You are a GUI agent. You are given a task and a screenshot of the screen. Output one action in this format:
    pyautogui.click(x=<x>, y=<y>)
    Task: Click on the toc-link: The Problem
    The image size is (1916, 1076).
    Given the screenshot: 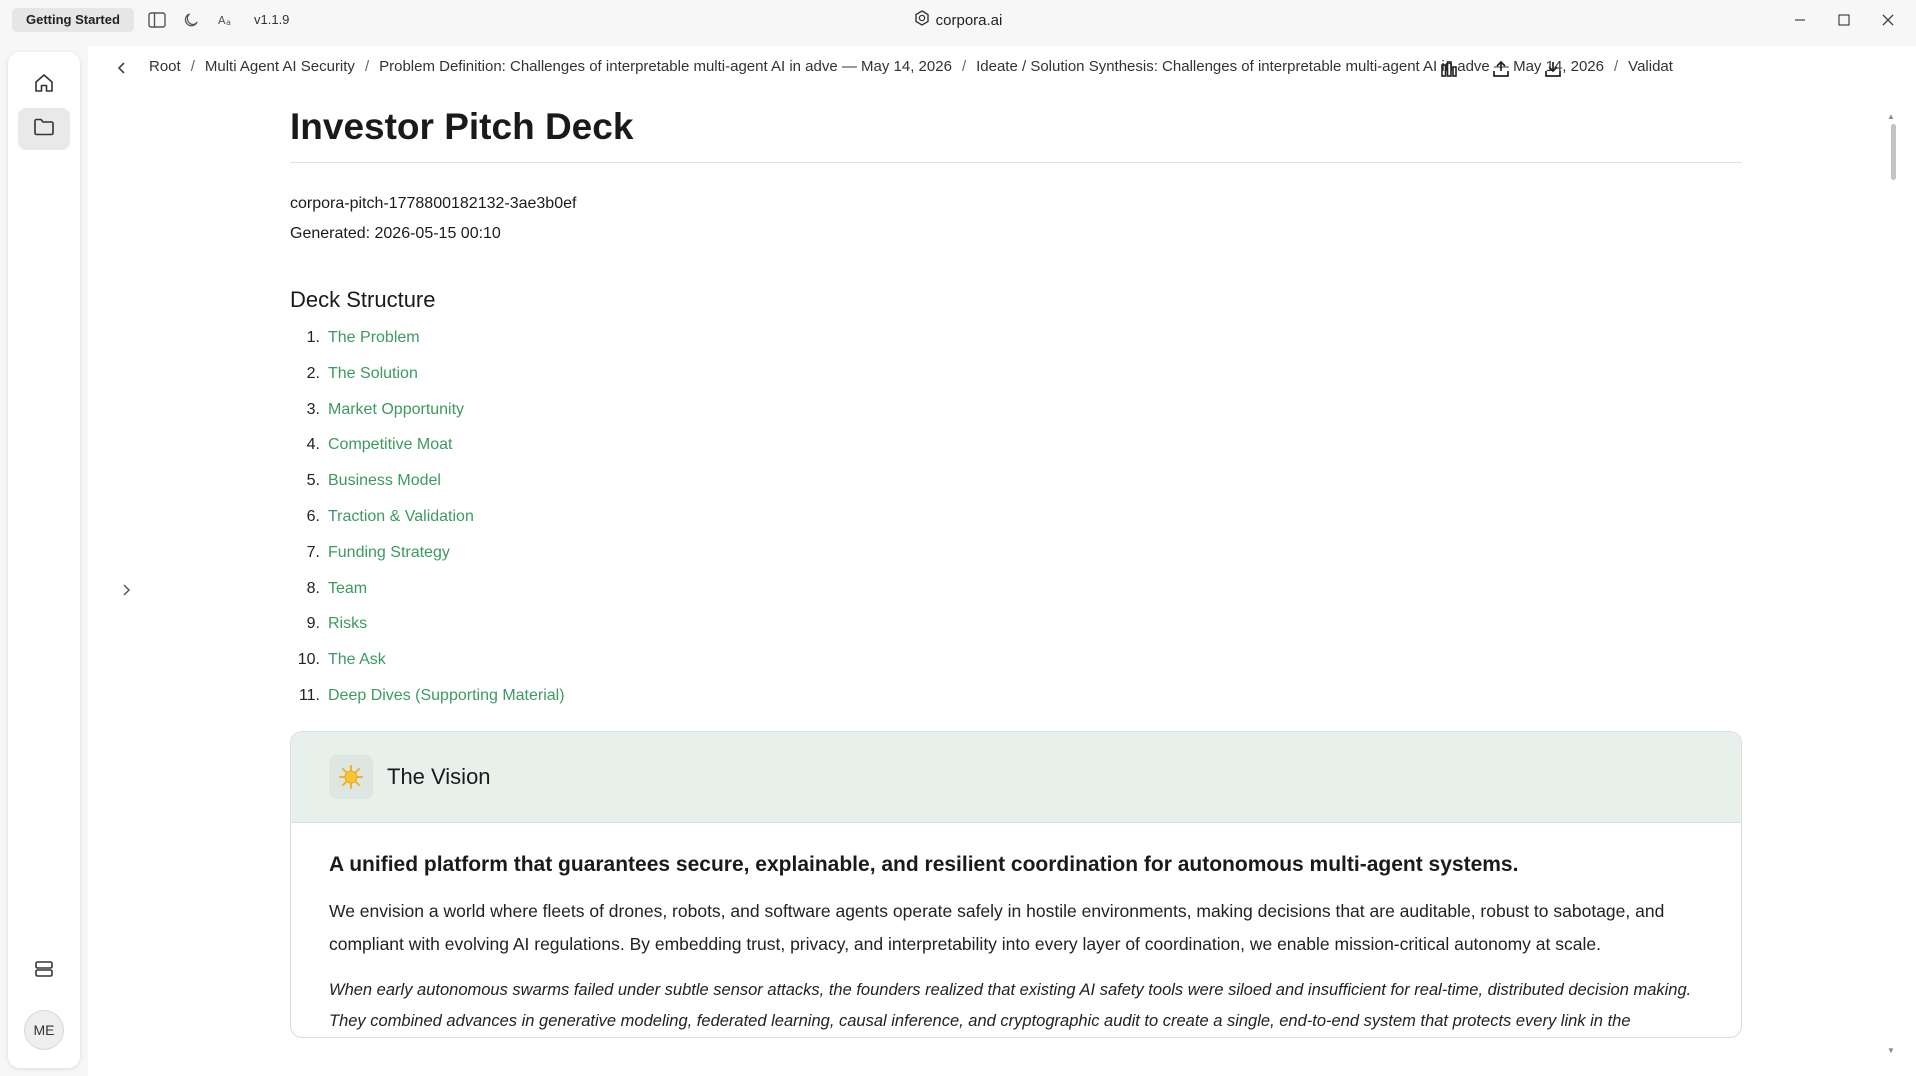 What is the action you would take?
    pyautogui.click(x=374, y=345)
    